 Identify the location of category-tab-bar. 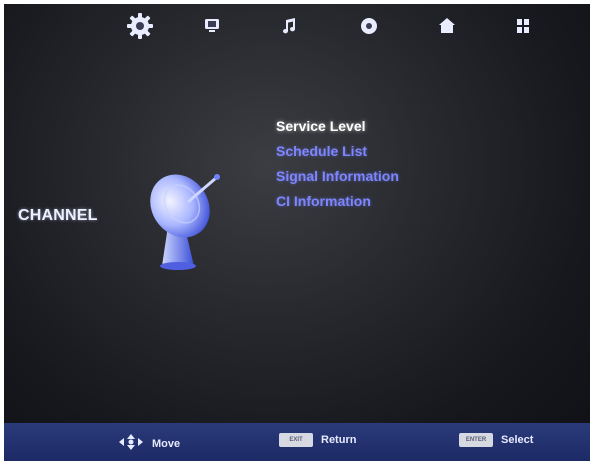
(297, 26).